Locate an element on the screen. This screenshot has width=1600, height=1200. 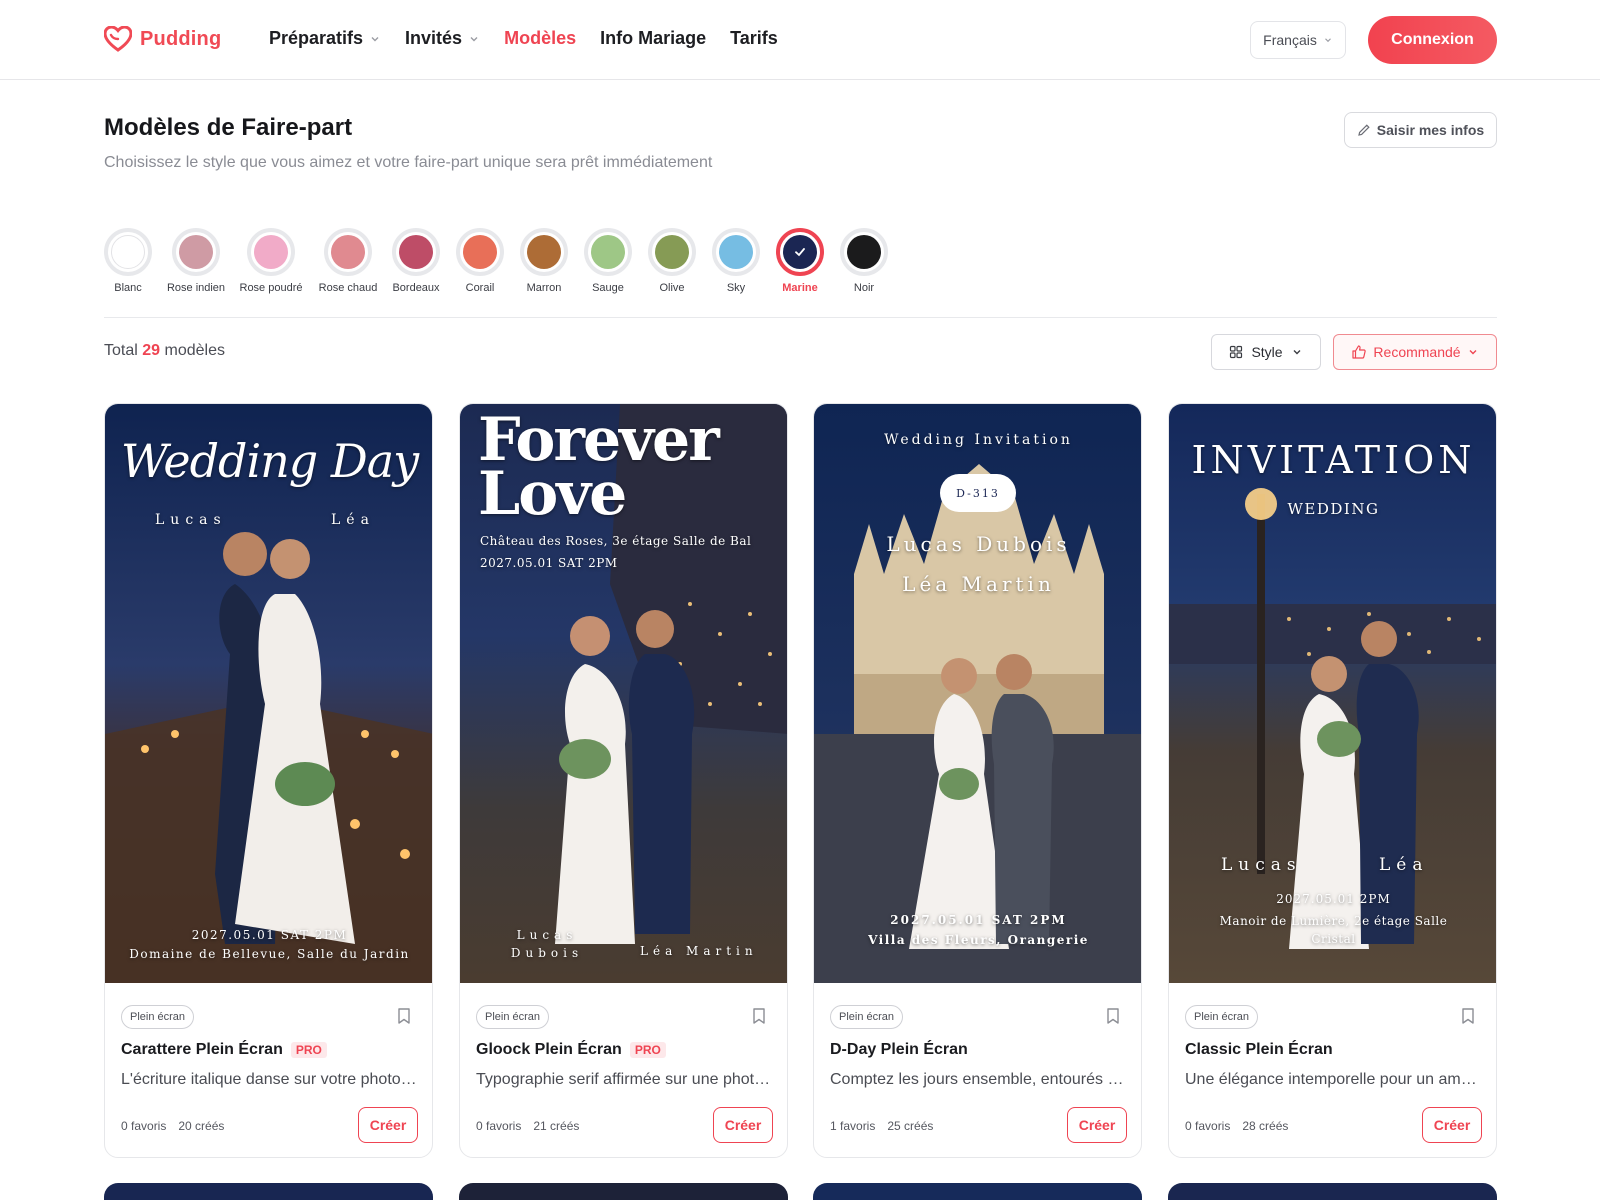
swatch-blanc: Blanc is located at coordinates (128, 261).